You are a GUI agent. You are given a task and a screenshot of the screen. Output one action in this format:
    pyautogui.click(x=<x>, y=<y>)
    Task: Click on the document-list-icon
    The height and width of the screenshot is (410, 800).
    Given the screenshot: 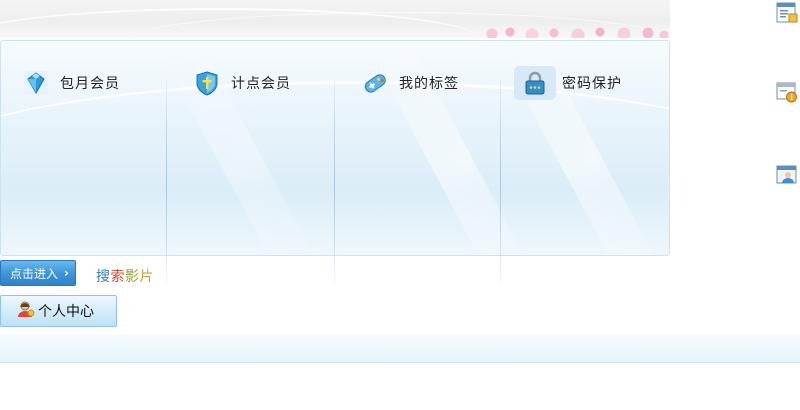 What is the action you would take?
    pyautogui.click(x=787, y=13)
    